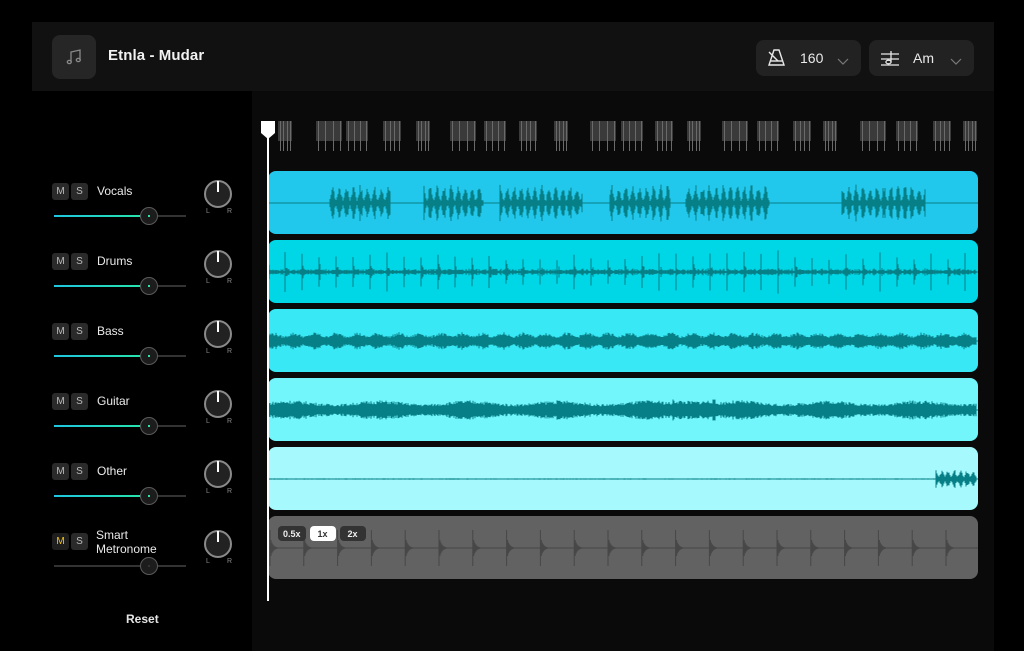 The width and height of the screenshot is (1024, 651). What do you see at coordinates (623, 478) in the screenshot?
I see `waveform-lane-other` at bounding box center [623, 478].